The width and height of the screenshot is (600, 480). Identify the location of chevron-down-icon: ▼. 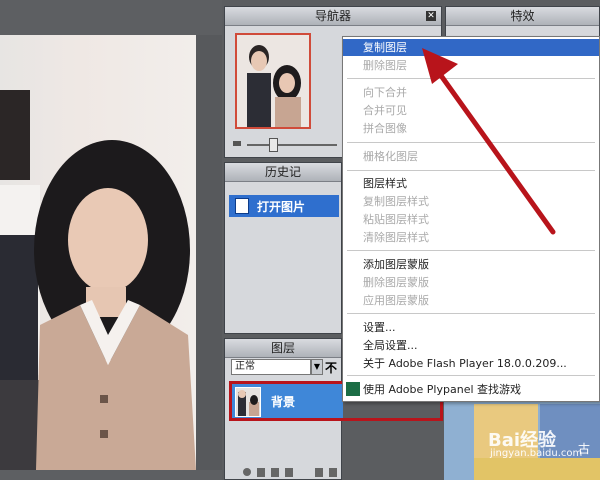
(317, 367).